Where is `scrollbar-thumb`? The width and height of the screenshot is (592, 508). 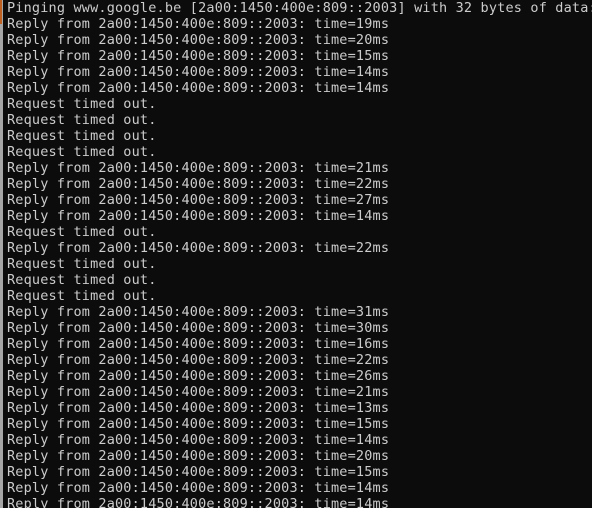
scrollbar-thumb is located at coordinates (1, 254).